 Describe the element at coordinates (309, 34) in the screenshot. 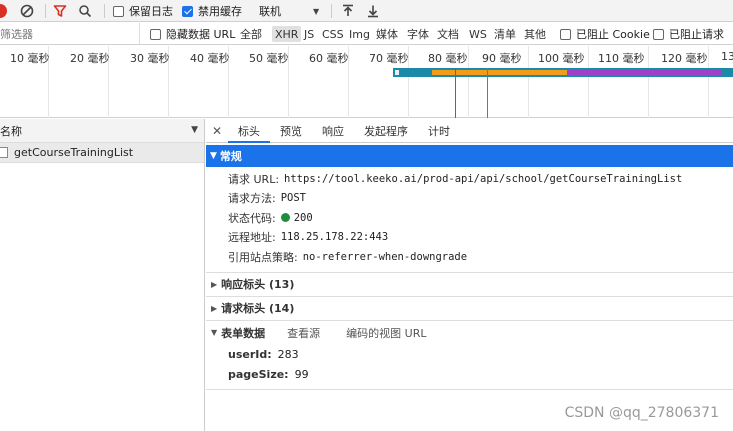

I see `type-filter-js: JS` at that location.